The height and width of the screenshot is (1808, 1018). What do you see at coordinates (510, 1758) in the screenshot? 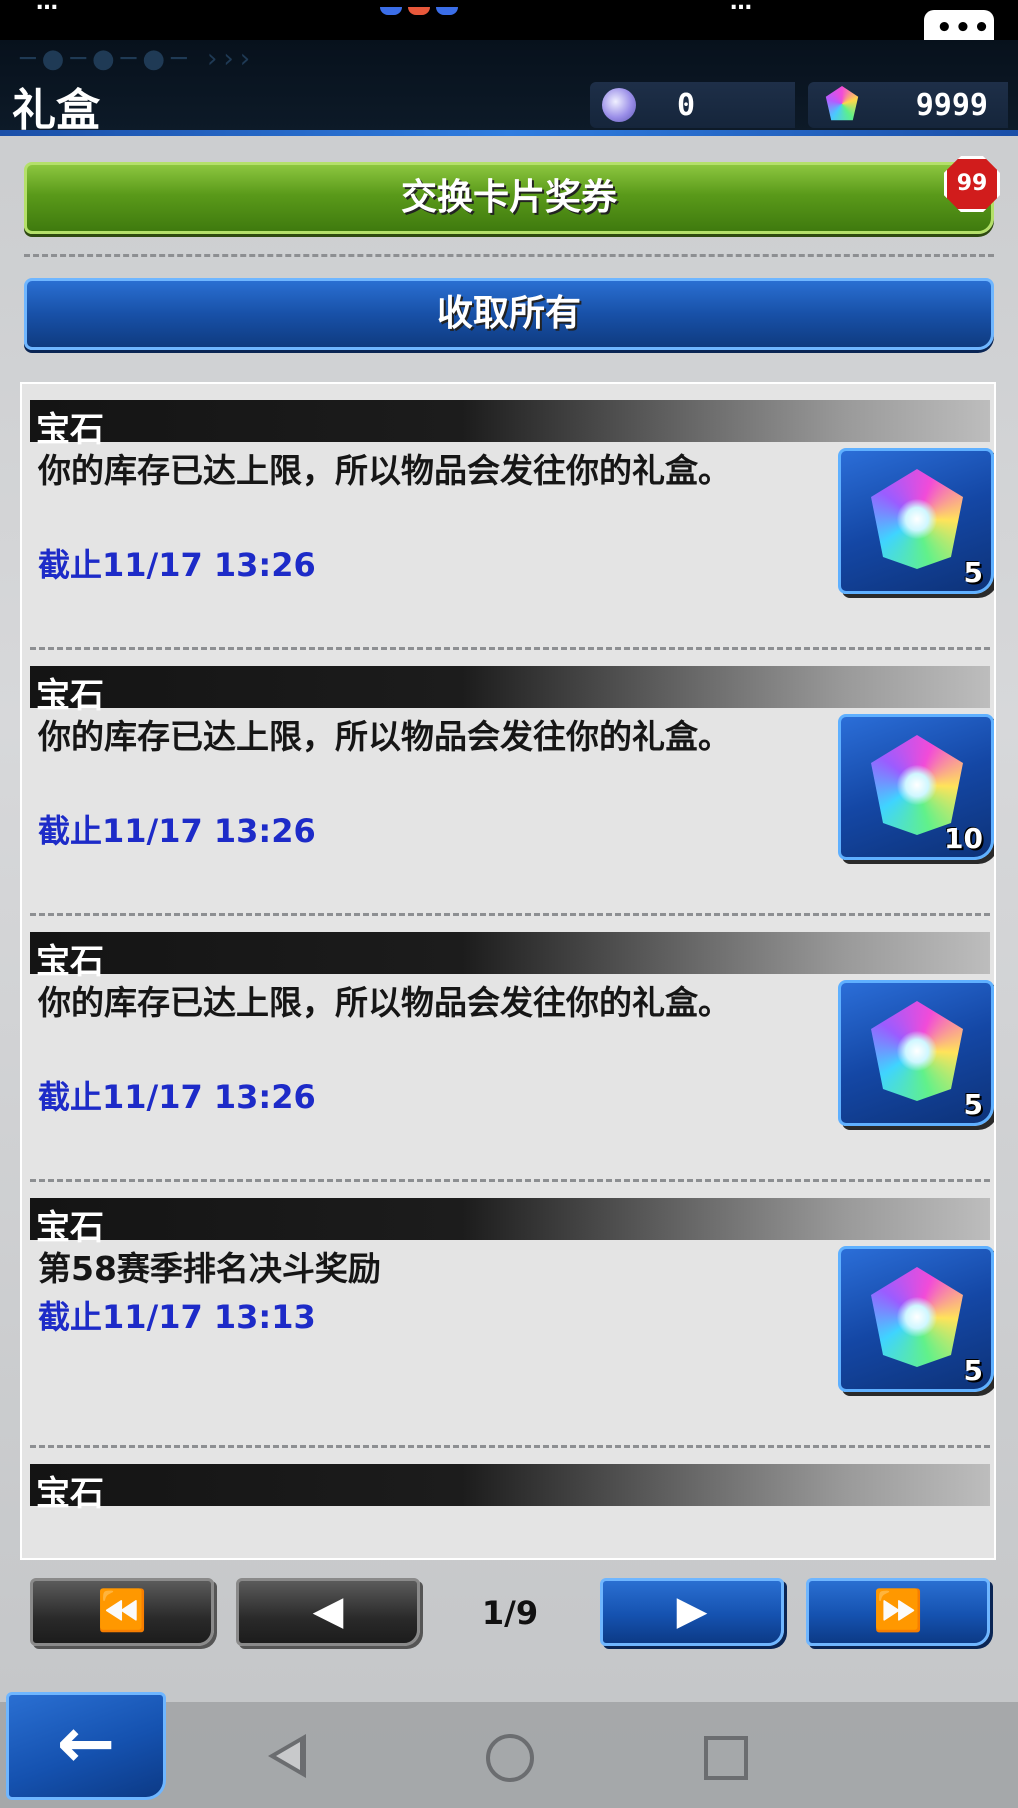
I see `nav-home-icon` at bounding box center [510, 1758].